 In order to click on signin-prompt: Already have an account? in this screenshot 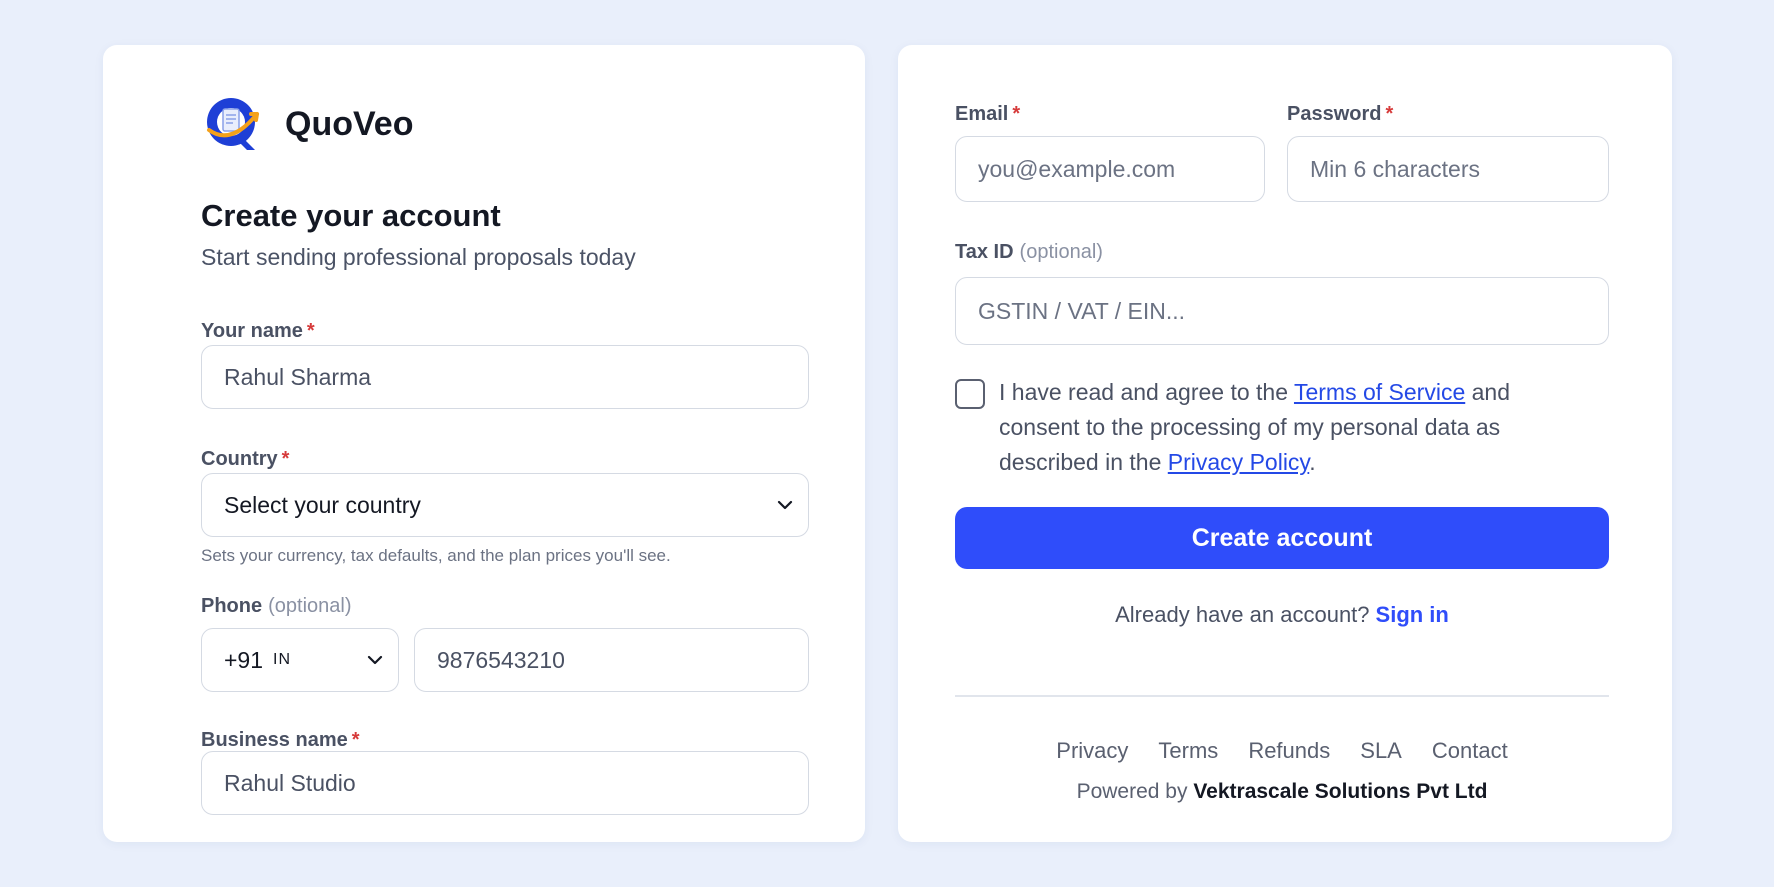, I will do `click(1242, 614)`.